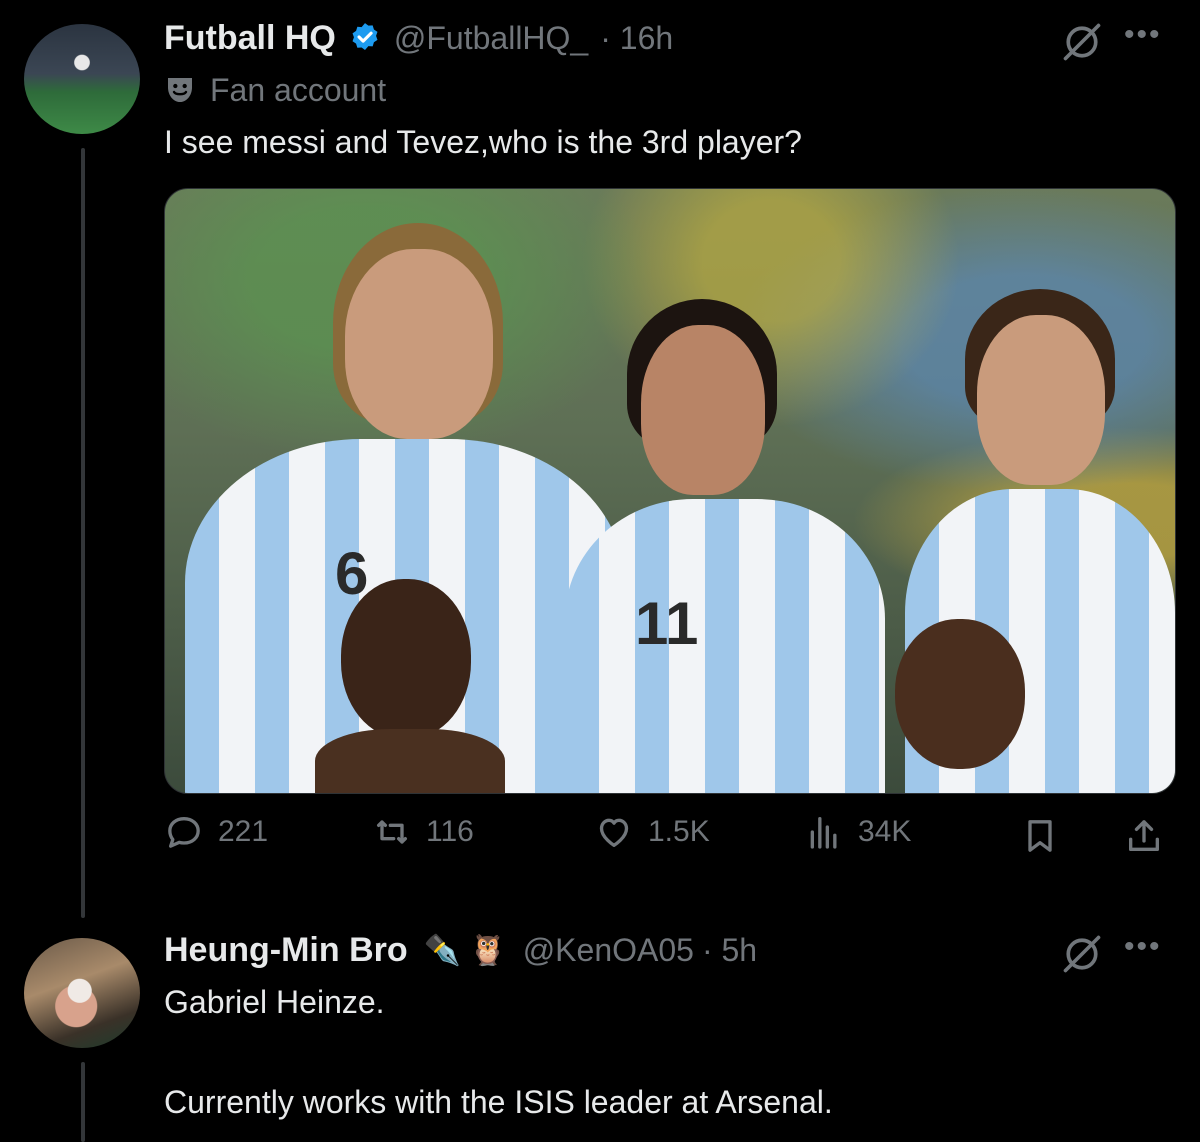 Image resolution: width=1200 pixels, height=1142 pixels. Describe the element at coordinates (410, 761) in the screenshot. I see `child-body` at that location.